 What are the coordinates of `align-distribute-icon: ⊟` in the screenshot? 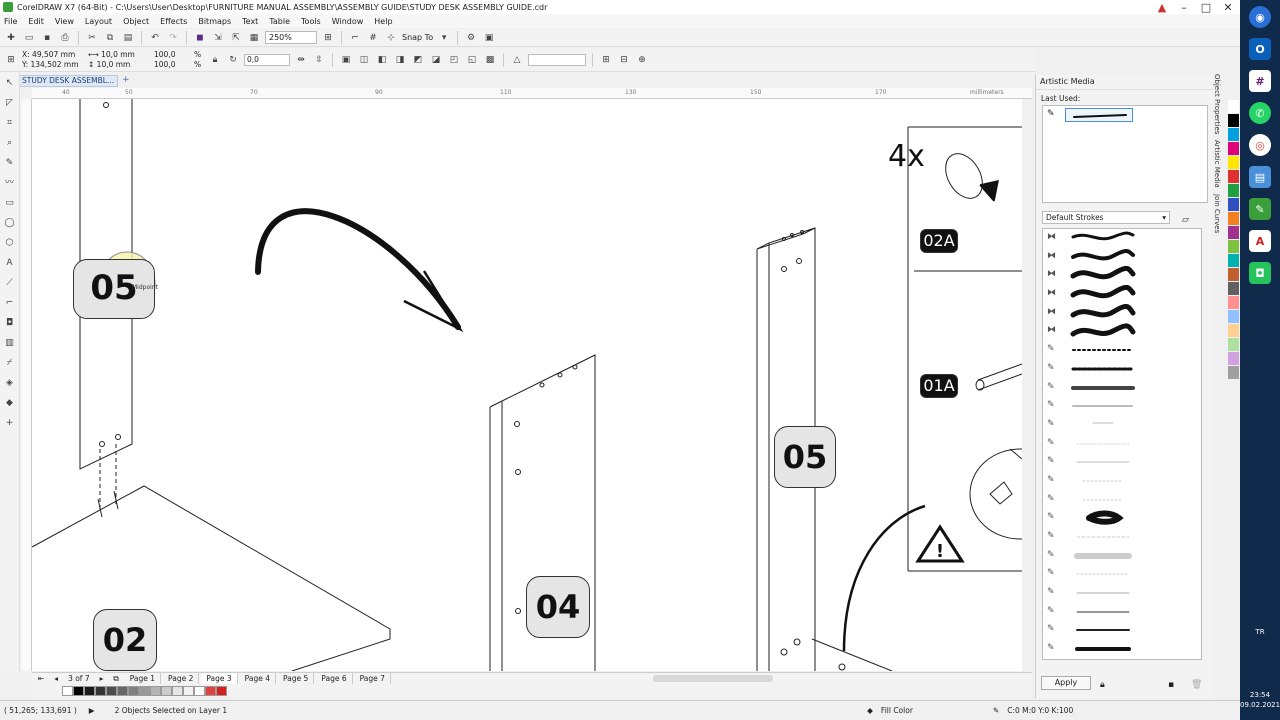 It's located at (624, 60).